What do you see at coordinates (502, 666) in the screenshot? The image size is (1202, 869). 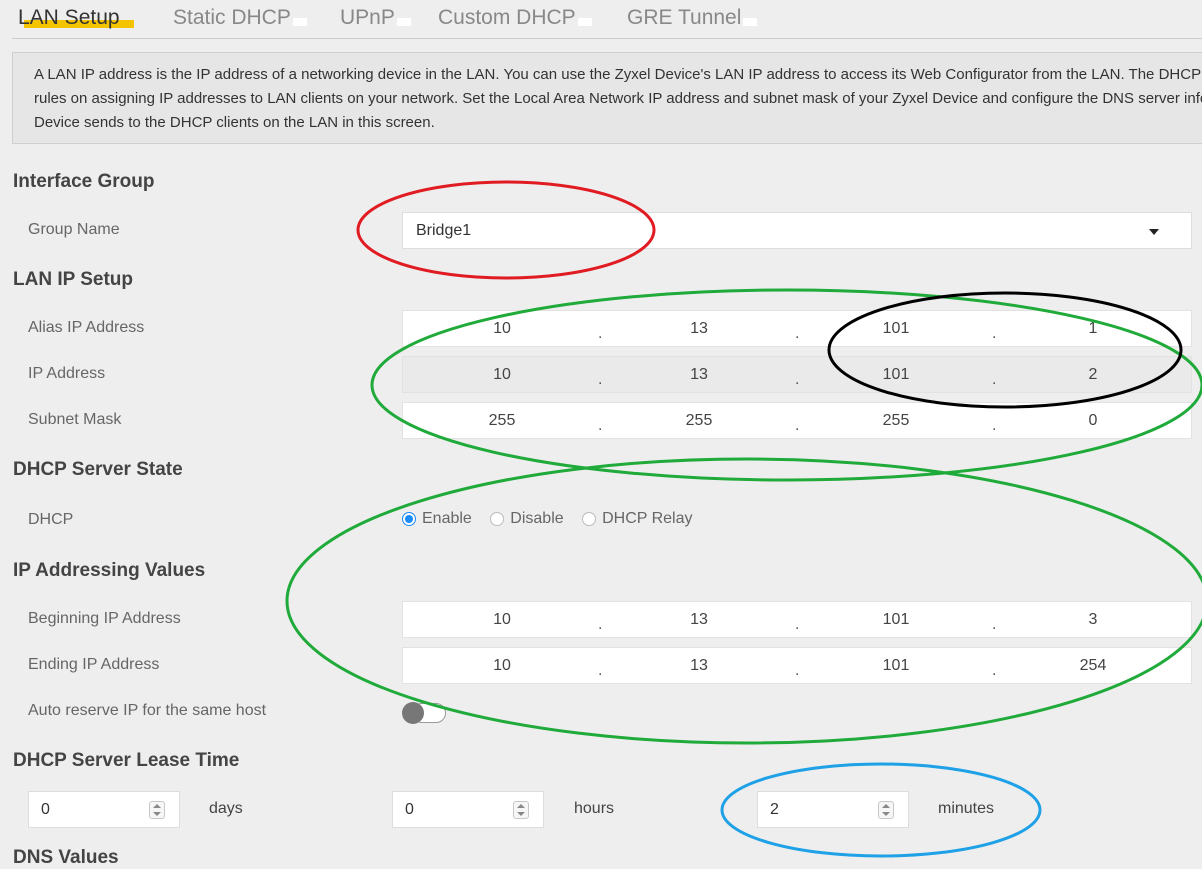 I see `end-ip-octet-1: 10` at bounding box center [502, 666].